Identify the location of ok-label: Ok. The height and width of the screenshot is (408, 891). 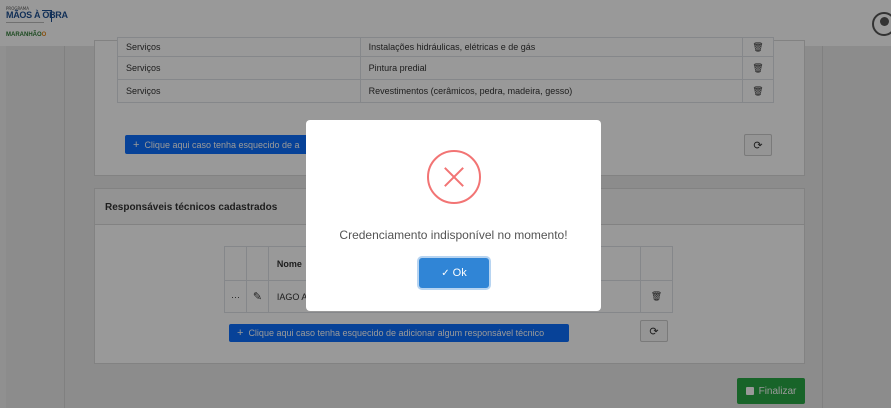
(459, 273).